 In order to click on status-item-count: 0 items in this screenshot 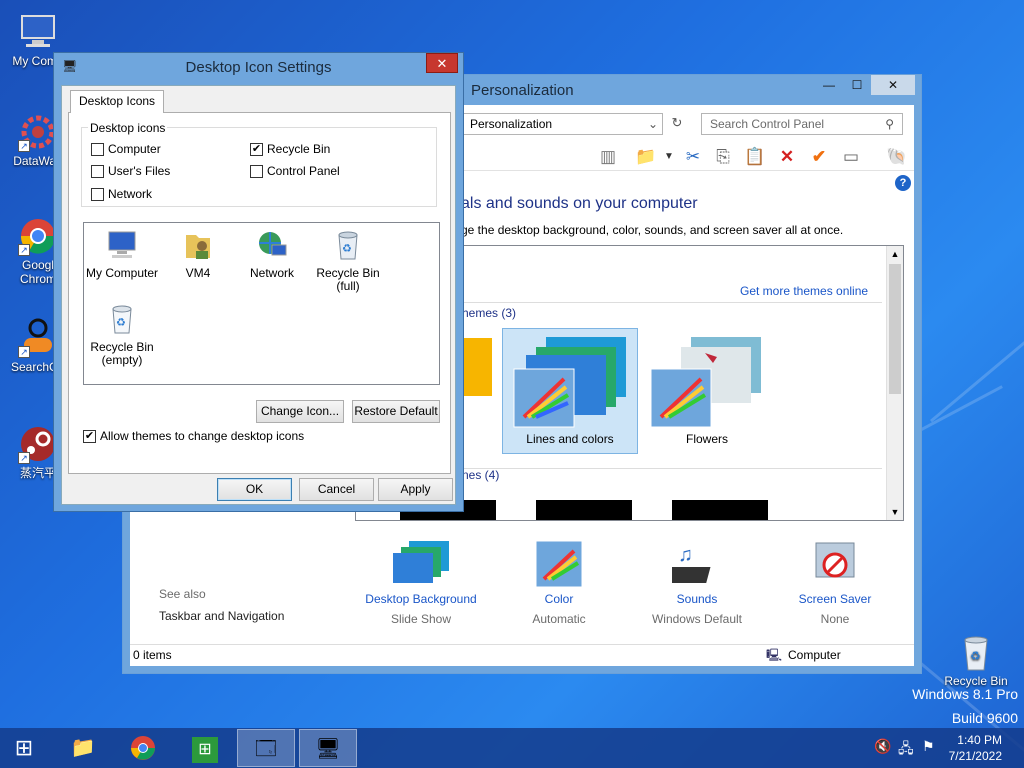, I will do `click(152, 655)`.